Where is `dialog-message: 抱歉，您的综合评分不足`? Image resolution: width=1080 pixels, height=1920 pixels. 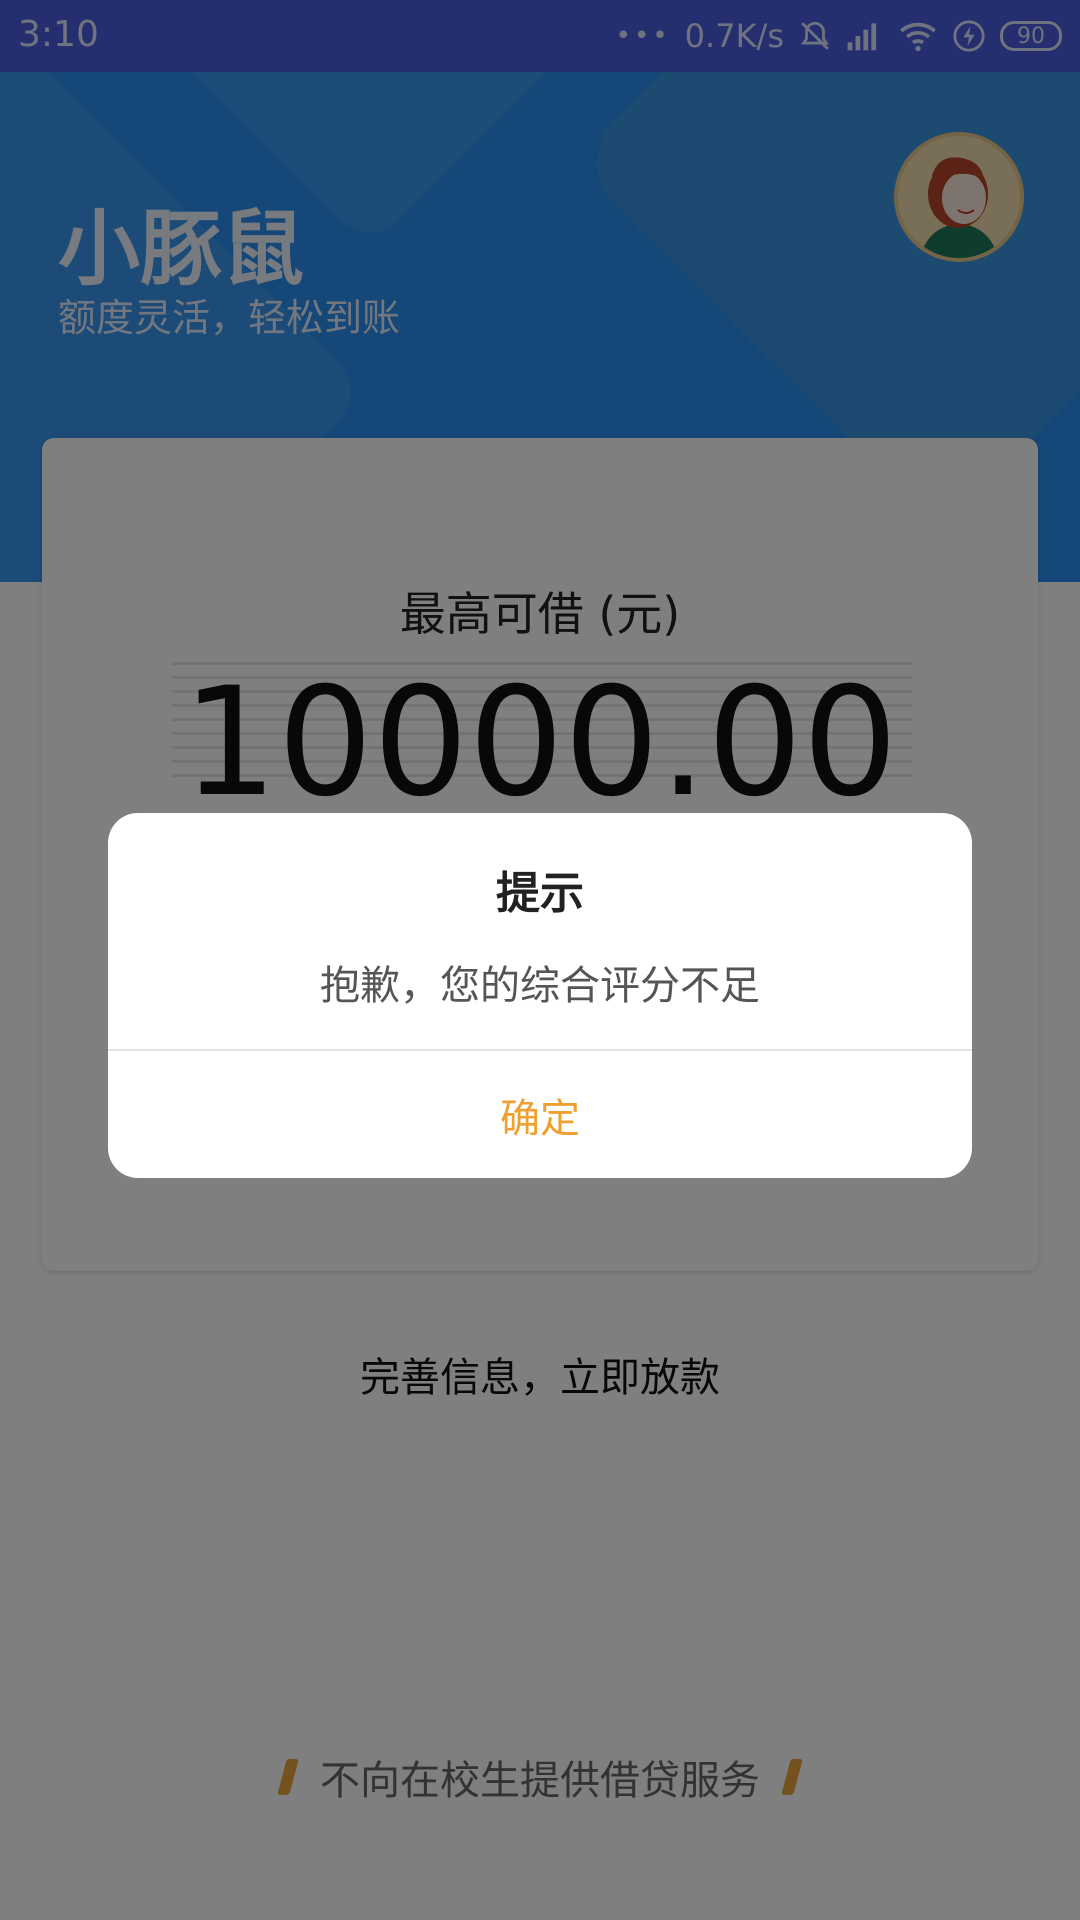
dialog-message: 抱歉，您的综合评分不足 is located at coordinates (540, 986).